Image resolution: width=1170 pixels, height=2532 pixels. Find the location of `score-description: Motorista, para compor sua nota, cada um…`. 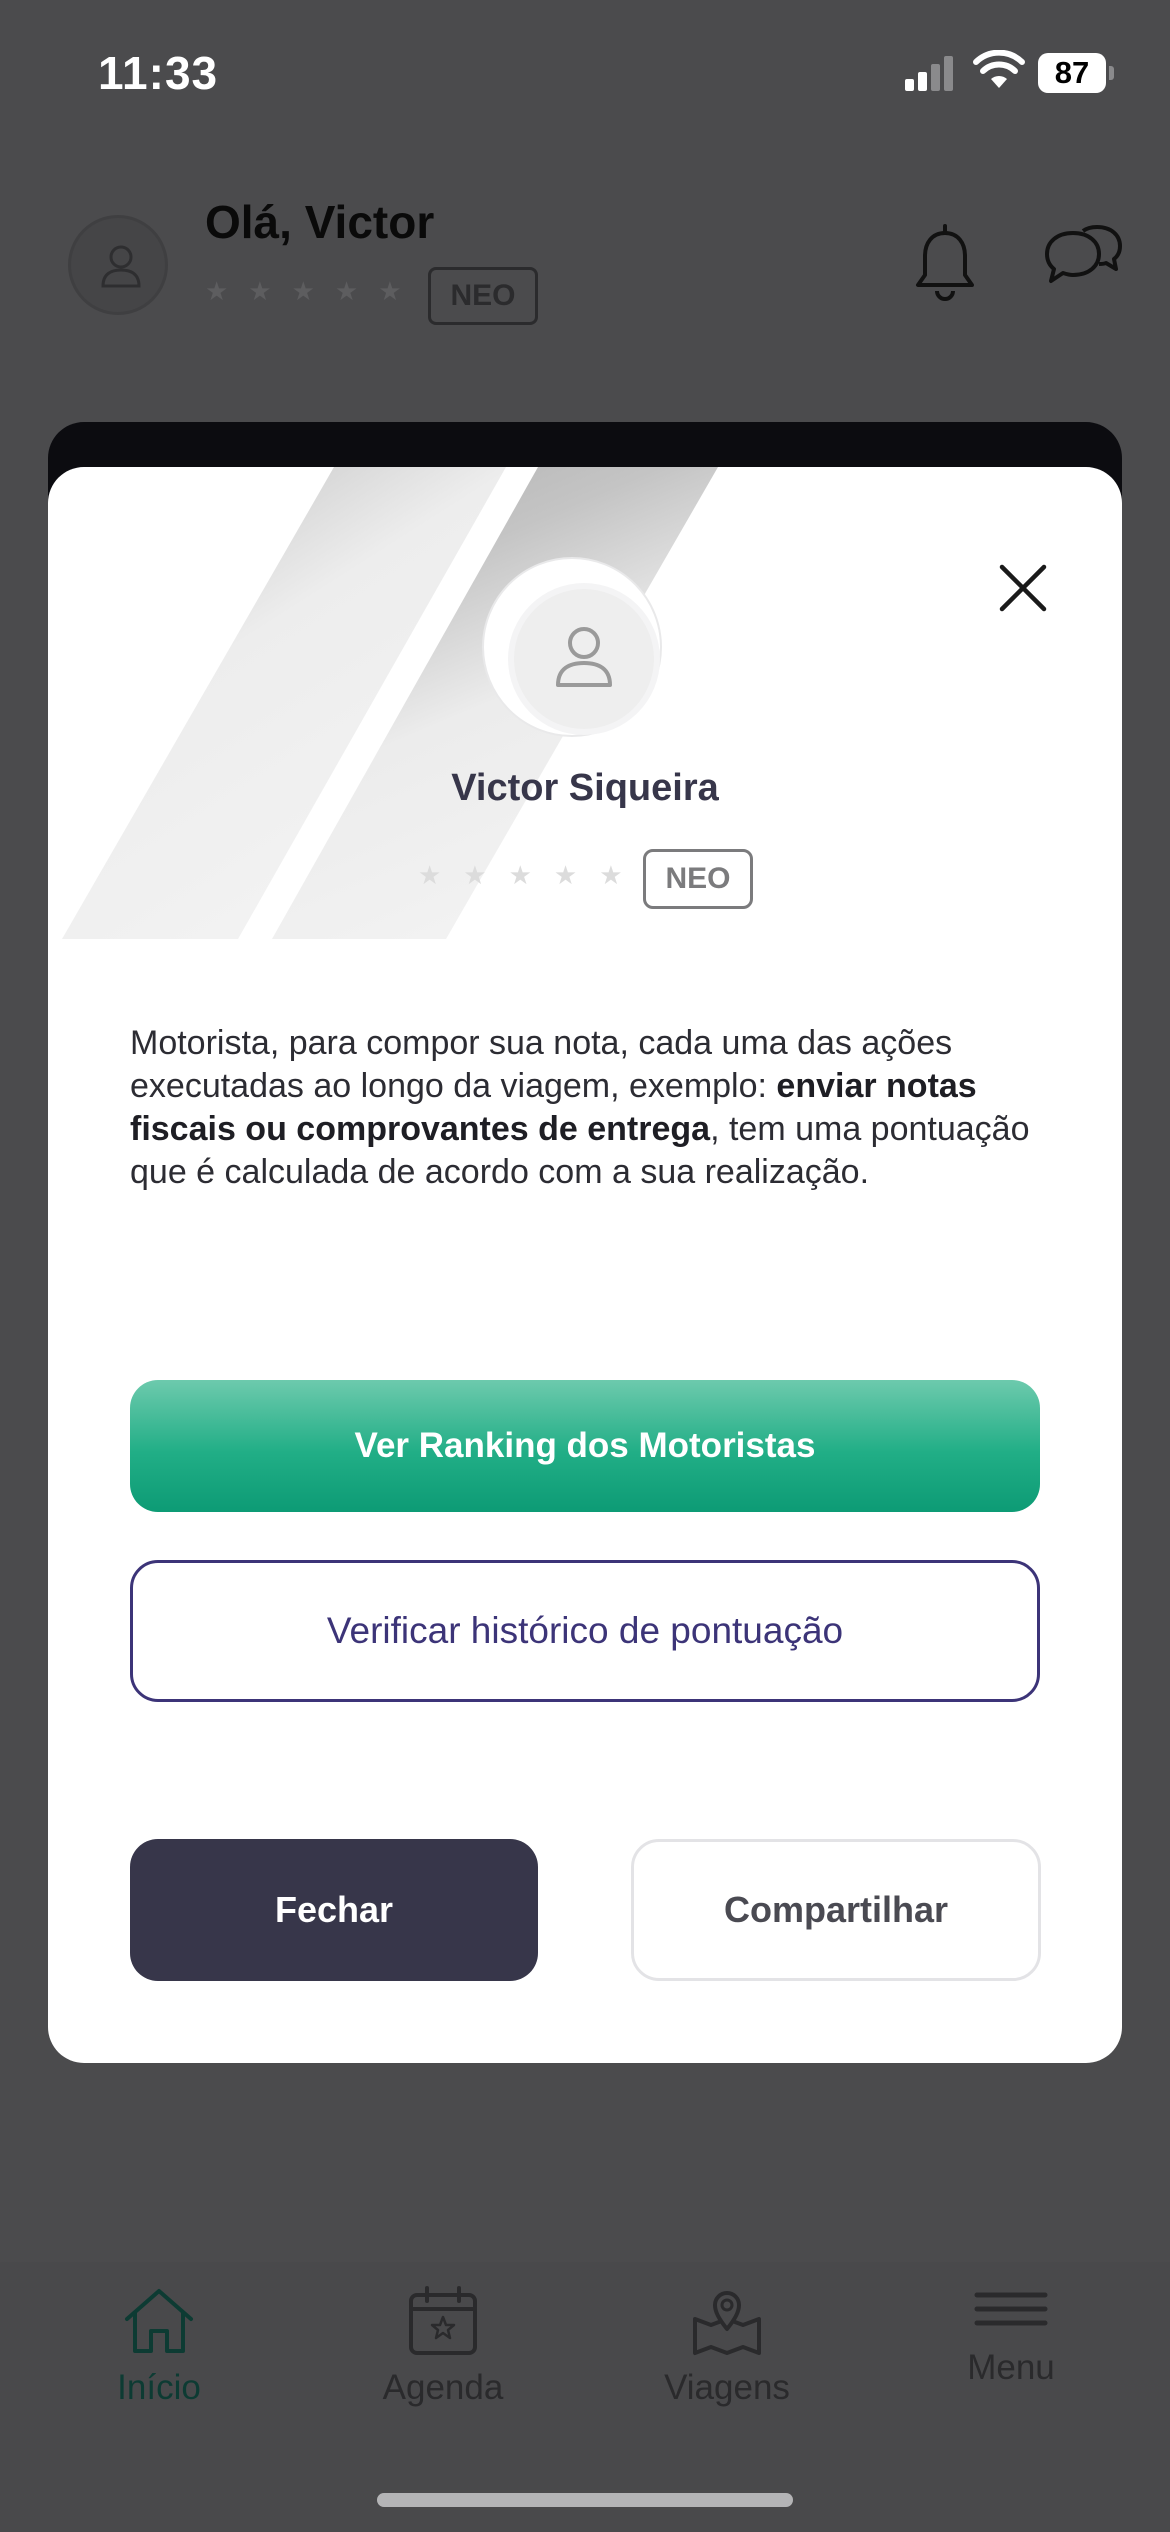

score-description: Motorista, para compor sua nota, cada um… is located at coordinates (600, 1108).